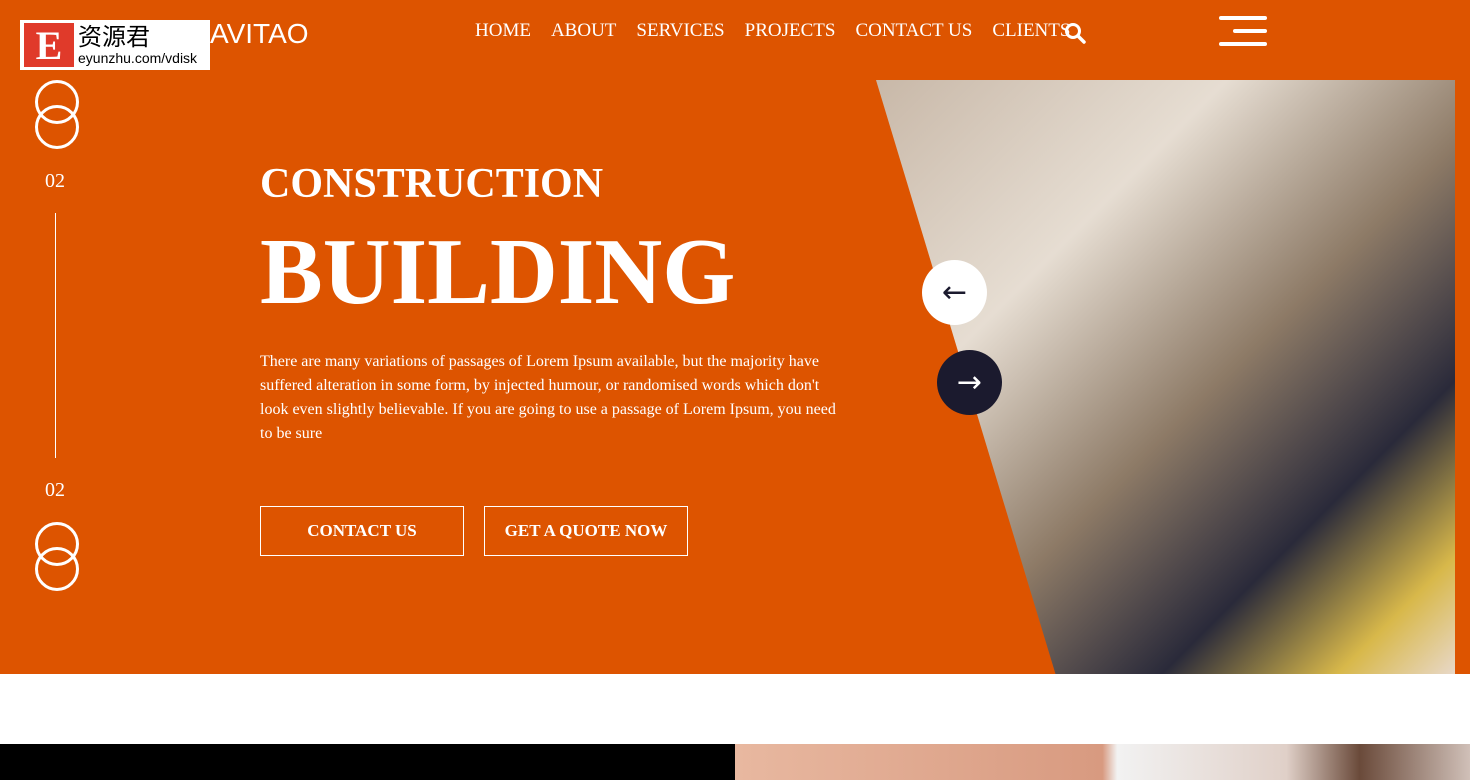 The height and width of the screenshot is (780, 1470). Describe the element at coordinates (969, 382) in the screenshot. I see `next-arrow-button: →` at that location.